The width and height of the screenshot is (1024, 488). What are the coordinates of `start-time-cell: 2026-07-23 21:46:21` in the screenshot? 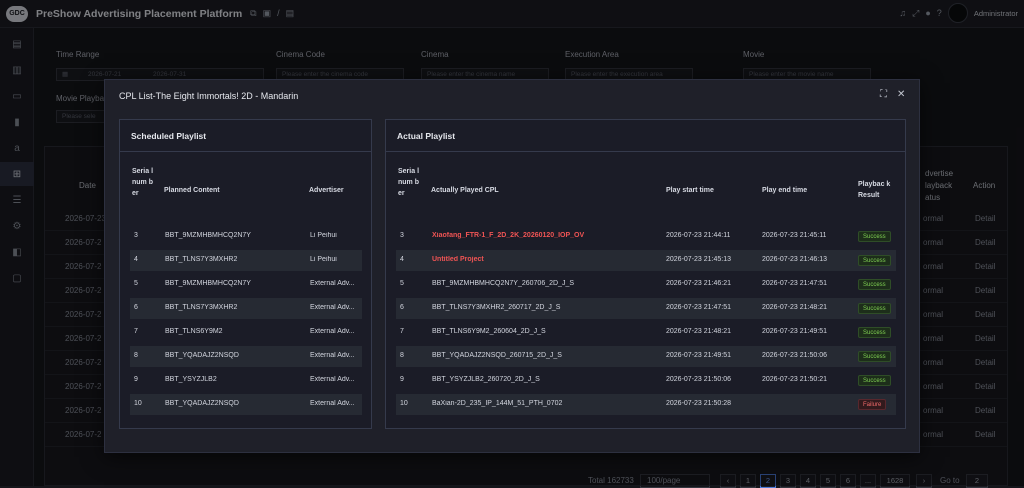 It's located at (698, 283).